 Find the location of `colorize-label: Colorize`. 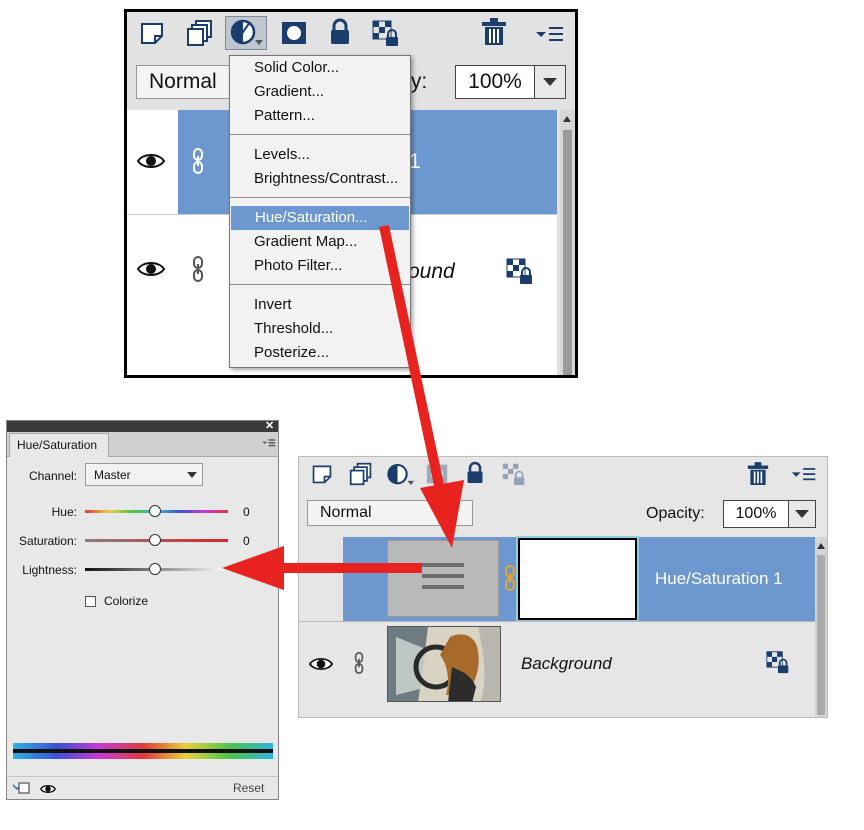

colorize-label: Colorize is located at coordinates (126, 601).